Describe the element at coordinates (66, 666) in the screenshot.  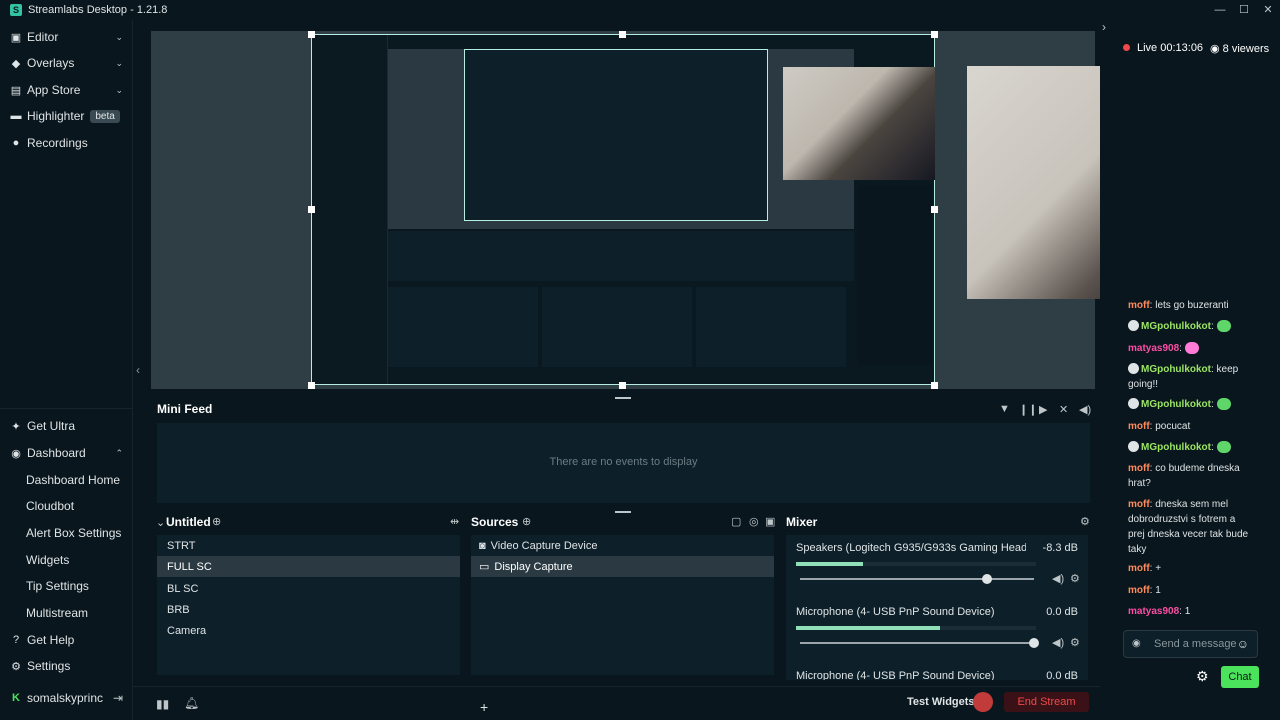
I see `sidebar-item-settings: ⚙ Settings` at that location.